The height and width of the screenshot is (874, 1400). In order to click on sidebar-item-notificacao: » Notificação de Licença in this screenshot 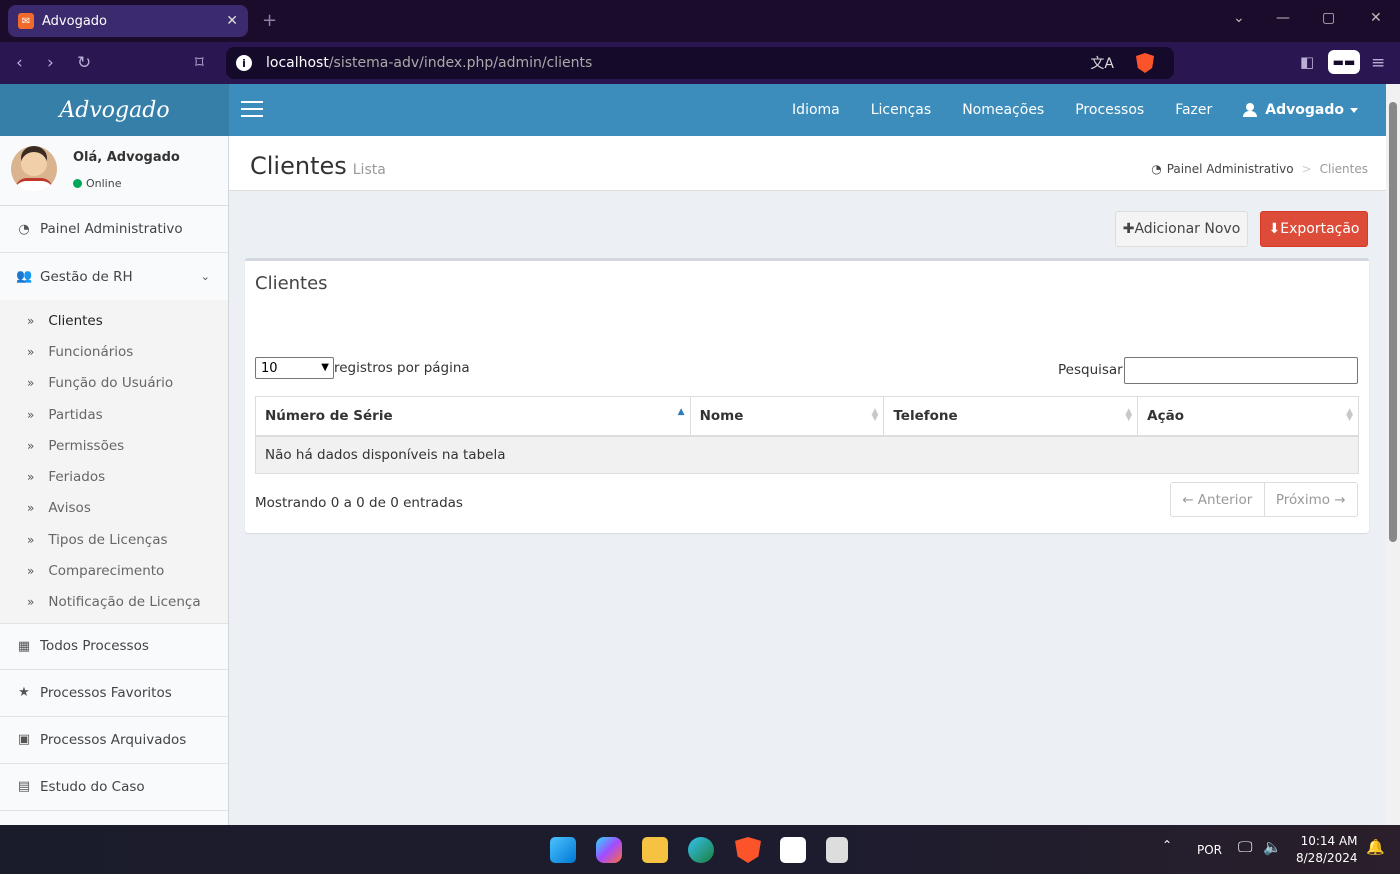, I will do `click(114, 602)`.